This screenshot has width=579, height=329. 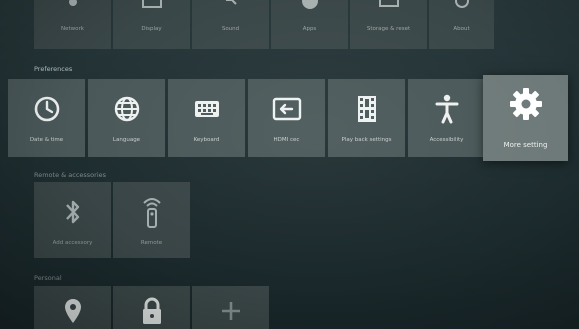 I want to click on tile-display: Display, so click(x=151, y=24).